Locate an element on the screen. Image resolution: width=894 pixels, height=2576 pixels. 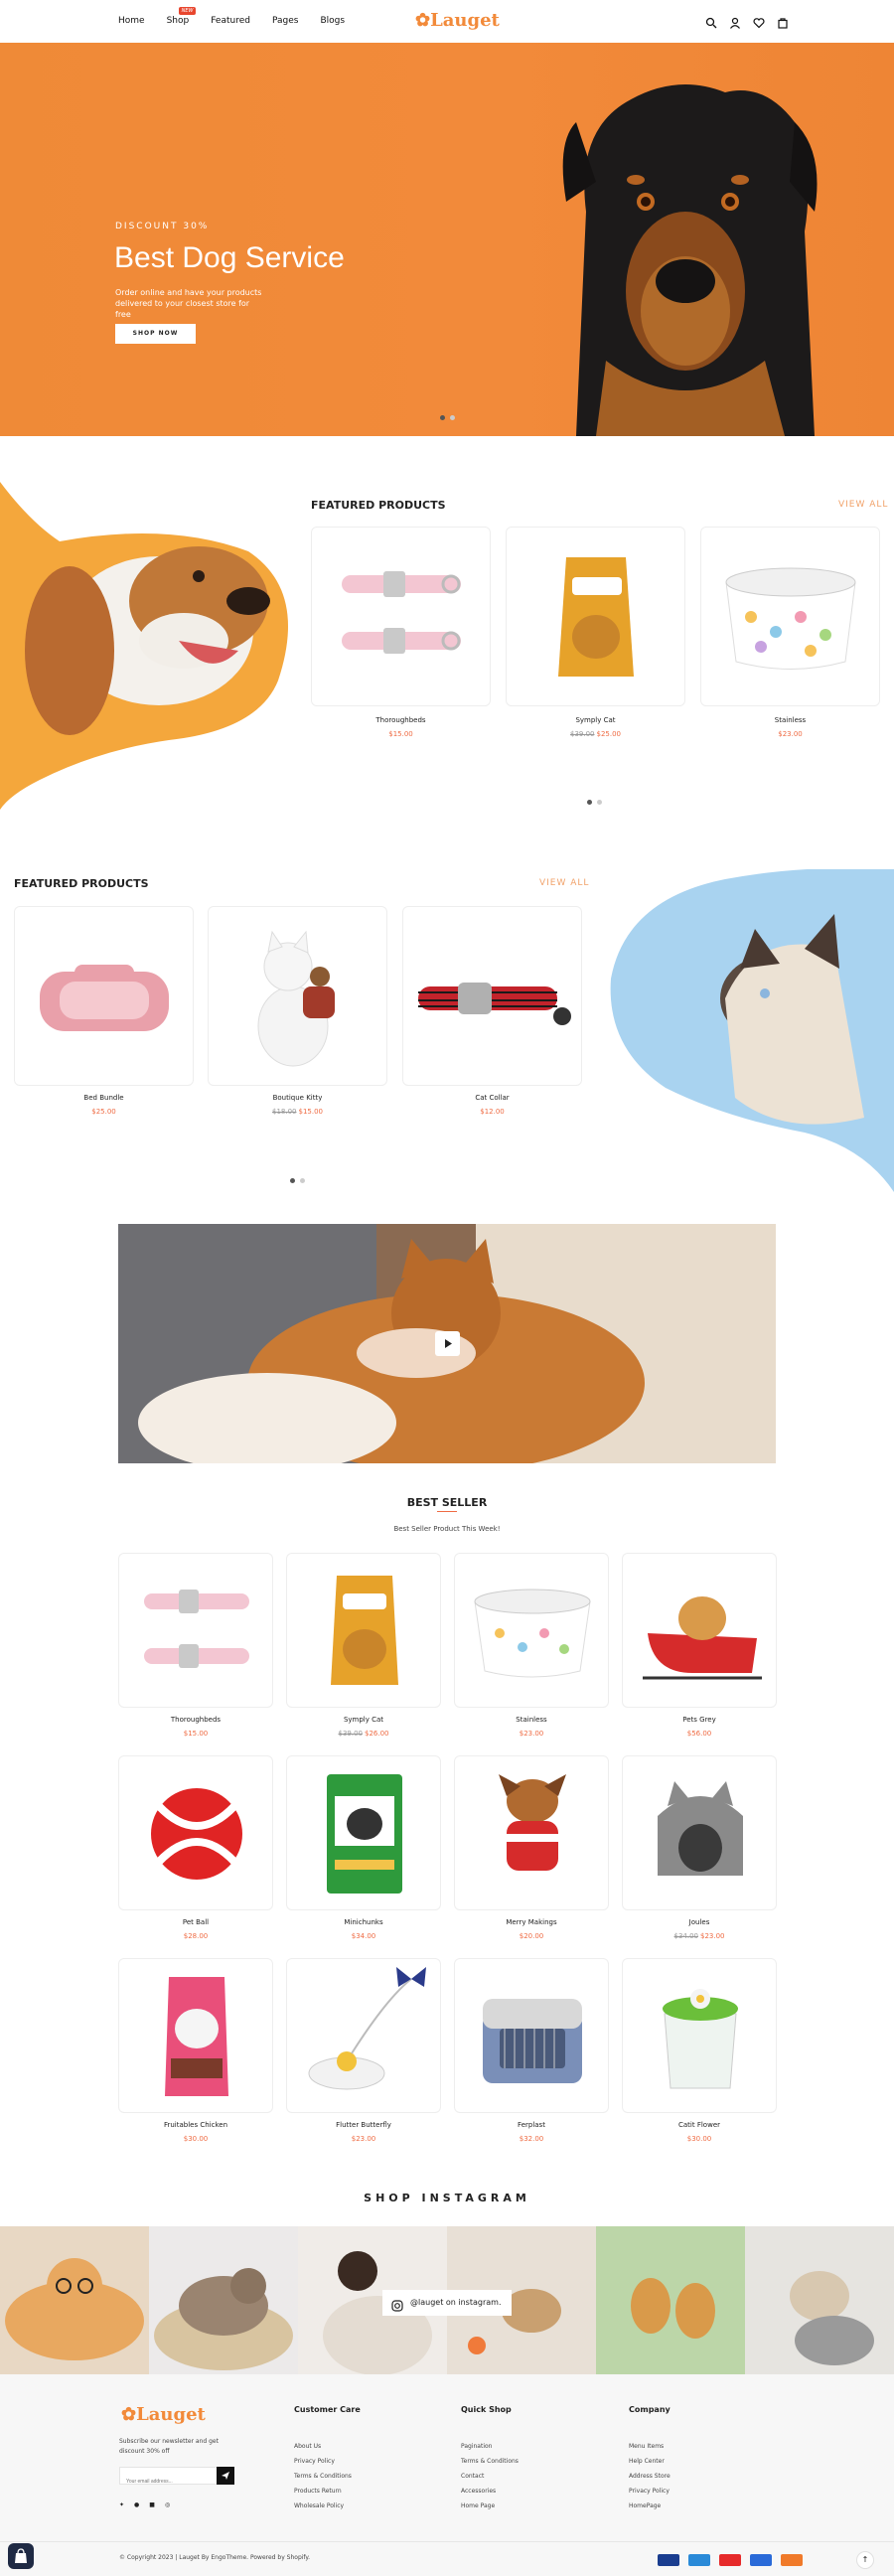
behance-icon: ■ is located at coordinates (152, 2504).